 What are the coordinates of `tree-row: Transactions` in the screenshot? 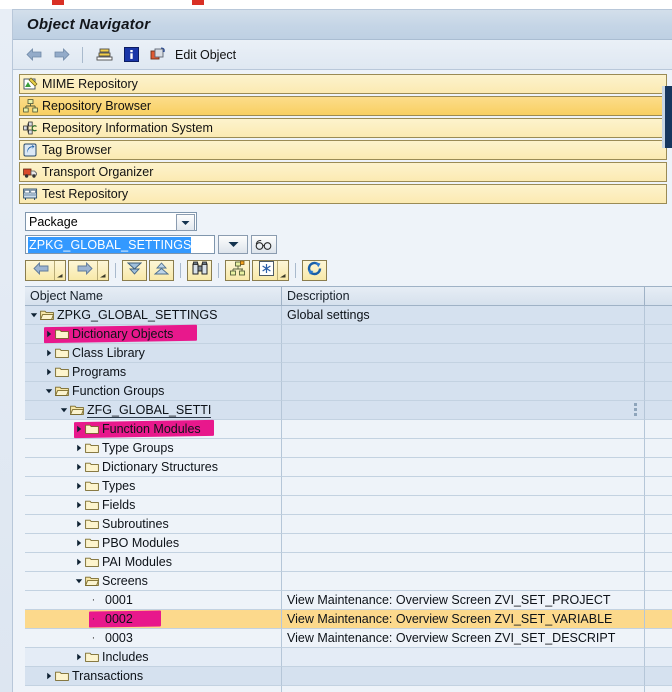 It's located at (348, 676).